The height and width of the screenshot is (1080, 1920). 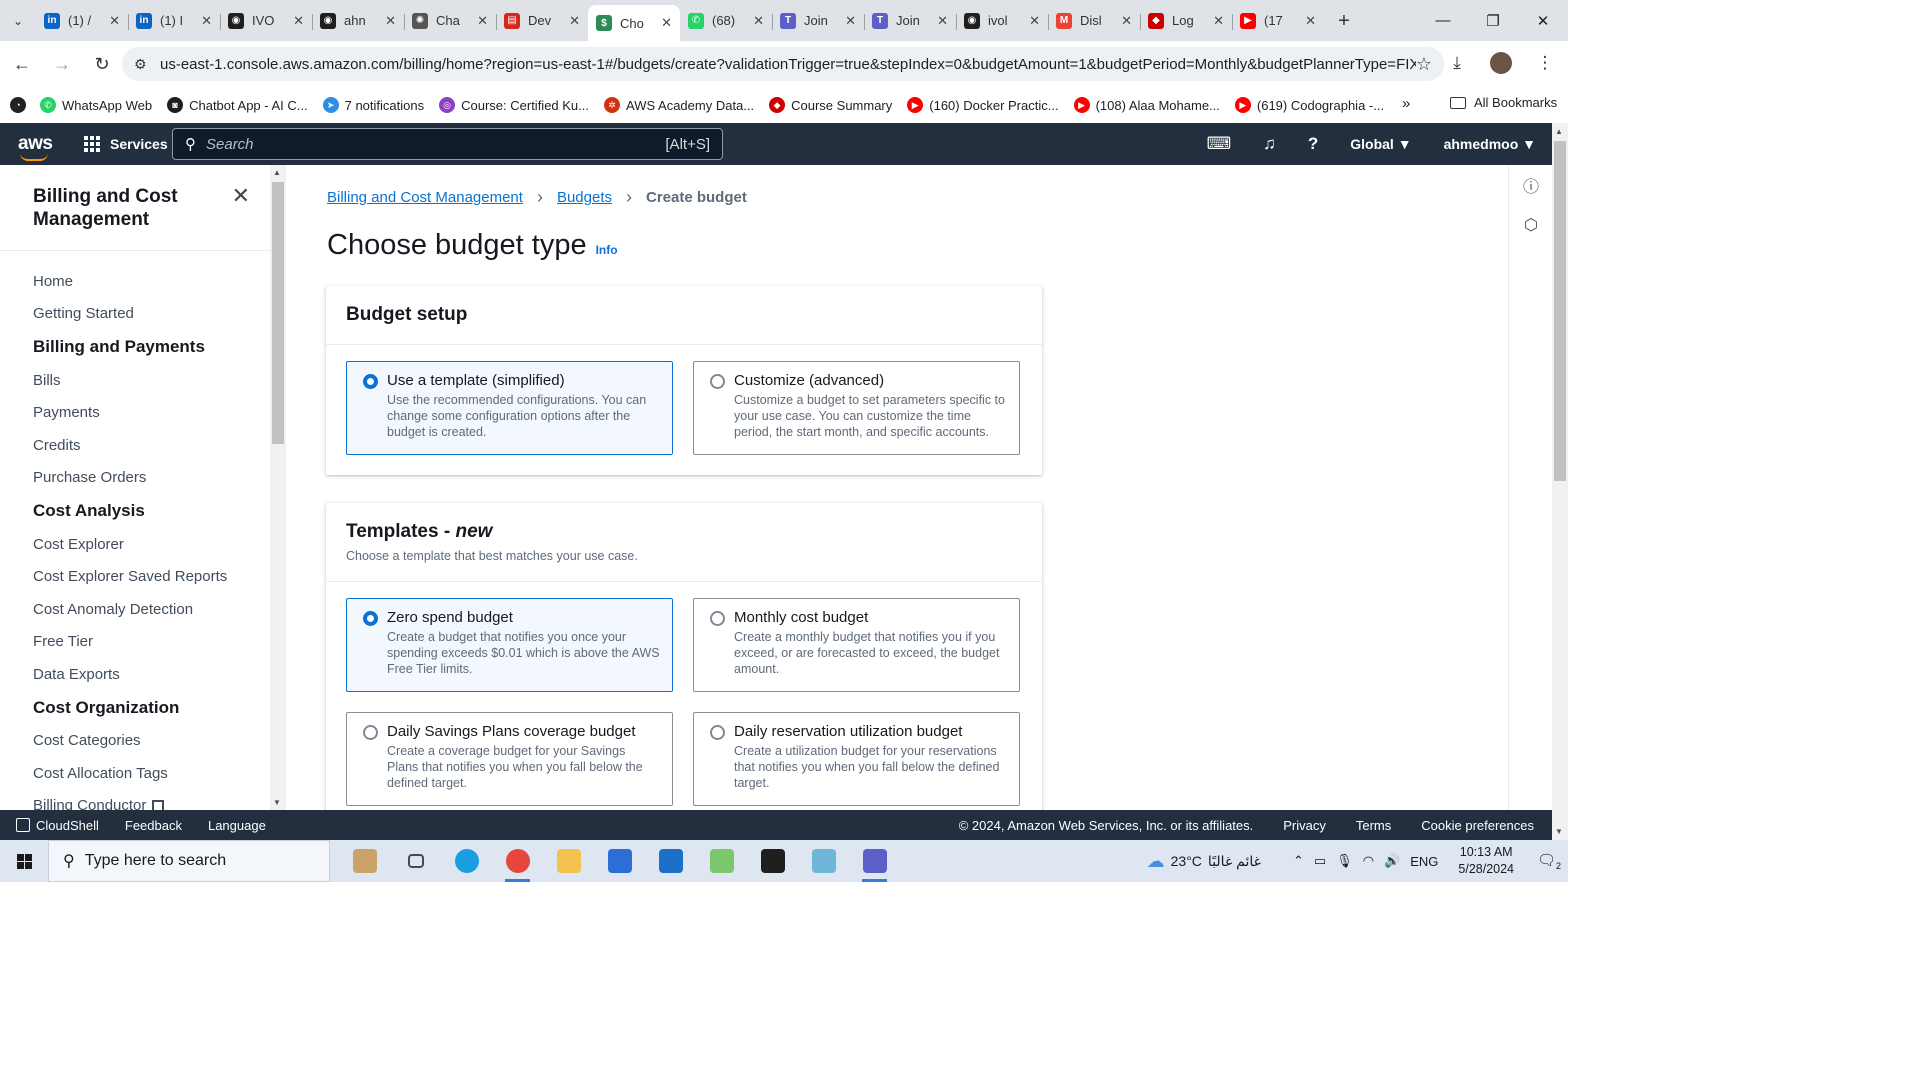 What do you see at coordinates (151, 445) in the screenshot?
I see `sidenav-item: Credits` at bounding box center [151, 445].